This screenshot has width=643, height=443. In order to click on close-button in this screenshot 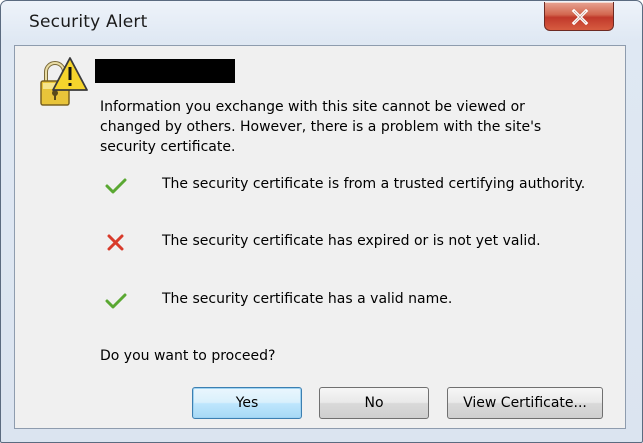, I will do `click(579, 16)`.